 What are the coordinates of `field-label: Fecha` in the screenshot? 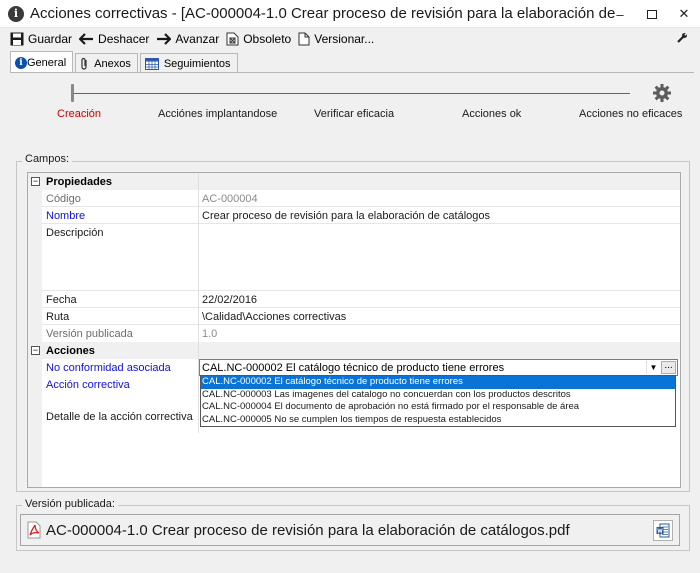 It's located at (61, 299).